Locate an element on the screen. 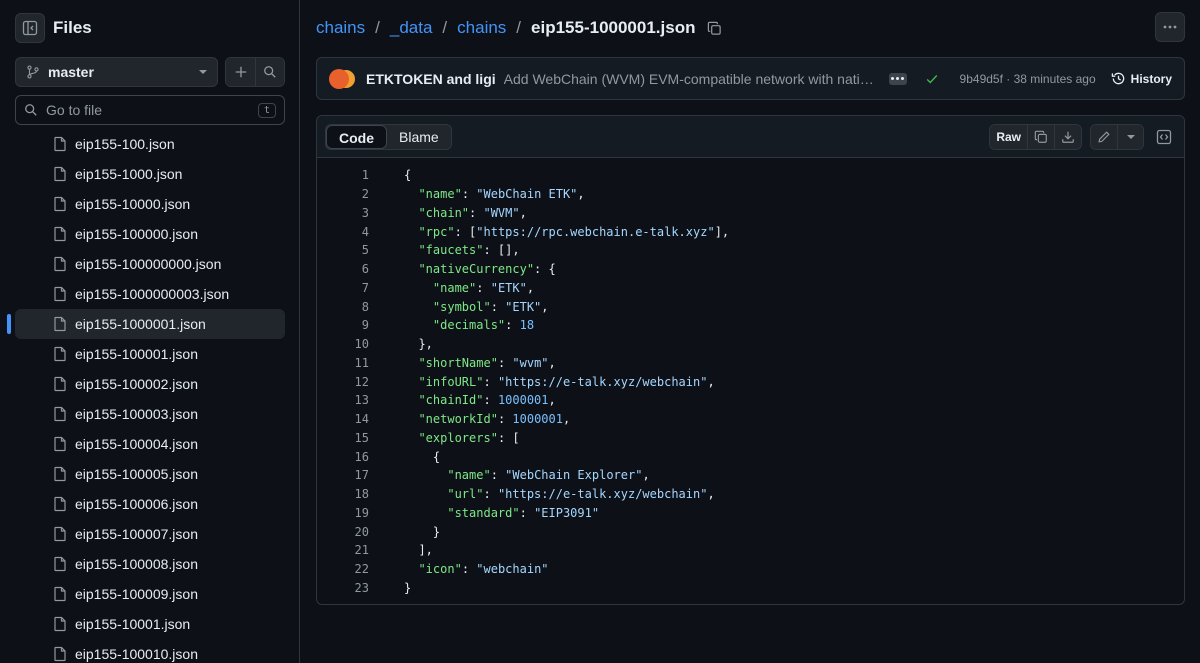 The height and width of the screenshot is (663, 1200). add-file-button is located at coordinates (240, 72).